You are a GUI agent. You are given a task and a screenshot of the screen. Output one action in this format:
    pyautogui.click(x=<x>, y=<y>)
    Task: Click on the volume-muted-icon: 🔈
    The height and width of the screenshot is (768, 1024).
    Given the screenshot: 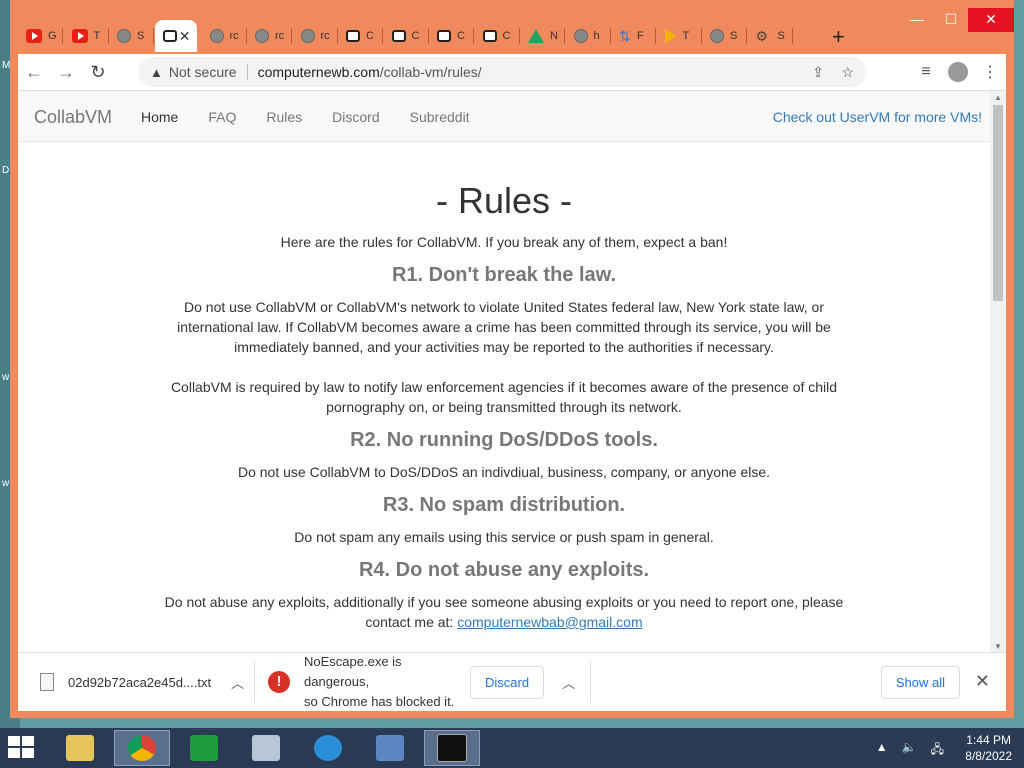 What is the action you would take?
    pyautogui.click(x=909, y=750)
    